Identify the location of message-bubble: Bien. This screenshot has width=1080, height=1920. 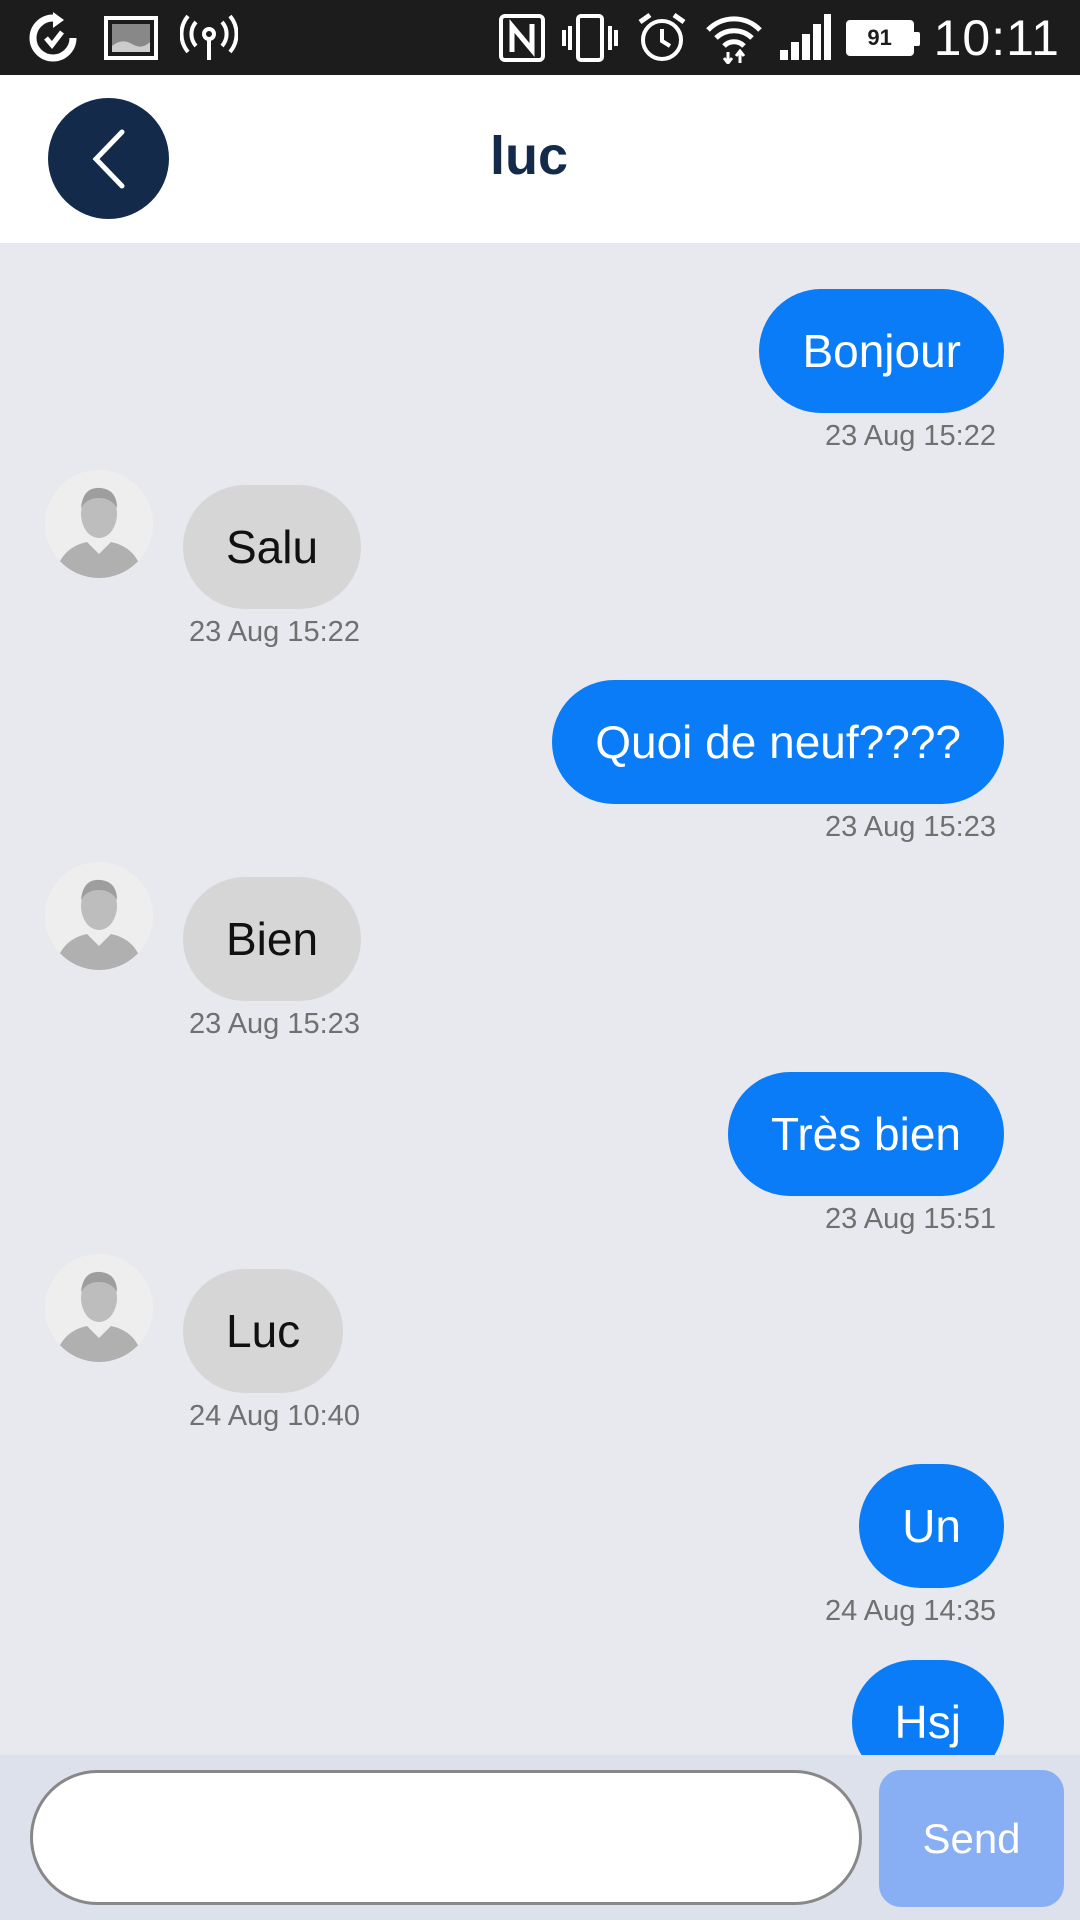
(272, 939).